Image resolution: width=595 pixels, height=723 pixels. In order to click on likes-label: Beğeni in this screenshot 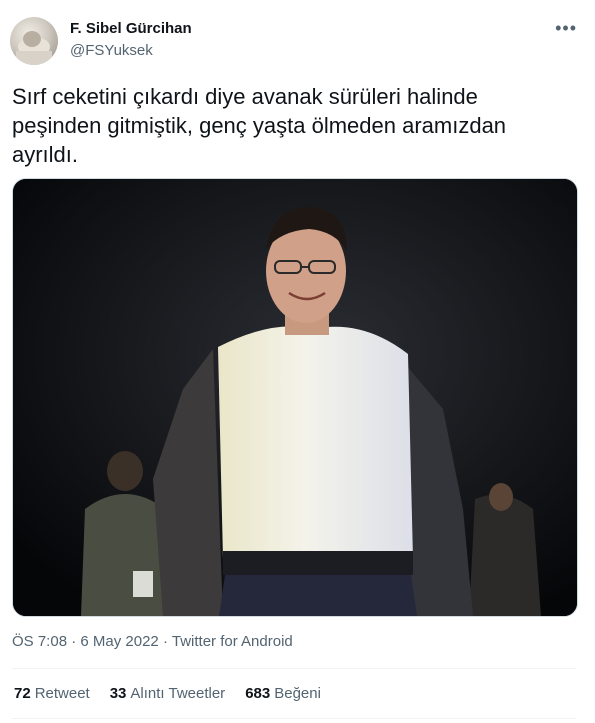, I will do `click(297, 693)`.